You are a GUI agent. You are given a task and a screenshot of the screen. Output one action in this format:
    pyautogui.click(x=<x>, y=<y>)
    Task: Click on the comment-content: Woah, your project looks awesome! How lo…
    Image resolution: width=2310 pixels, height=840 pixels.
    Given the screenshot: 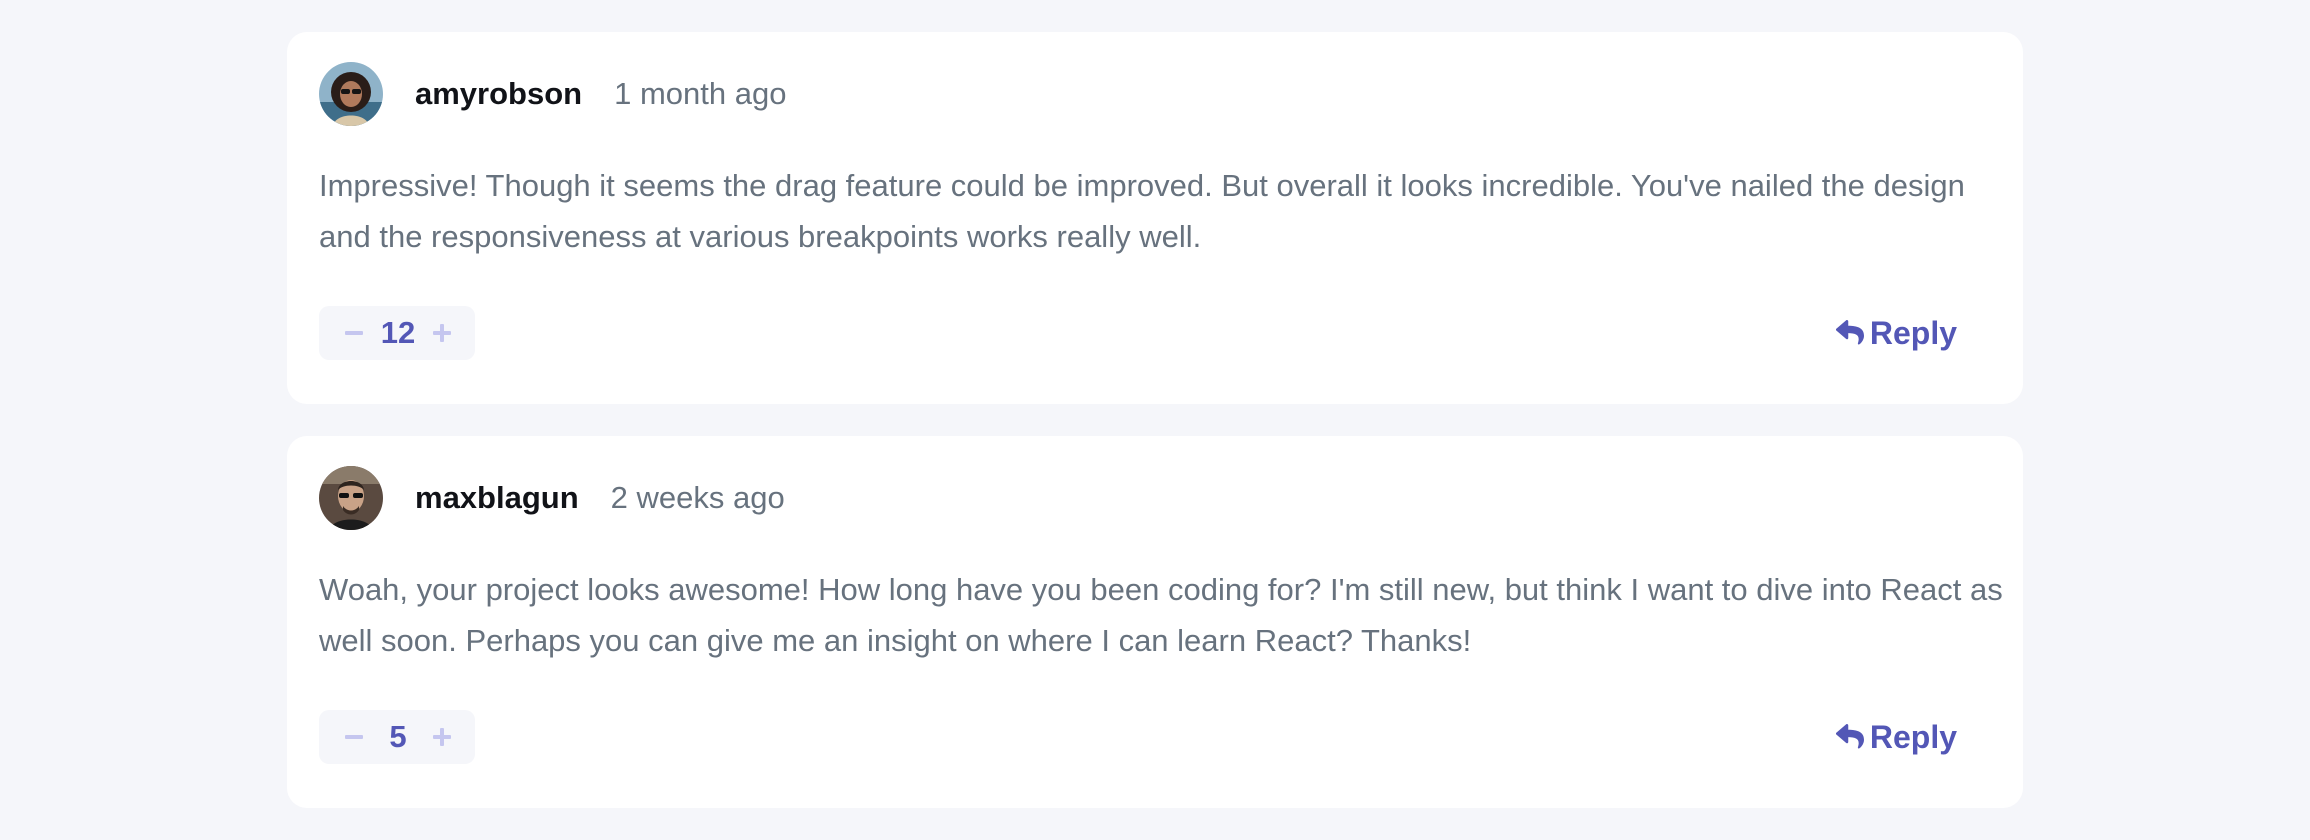 What is the action you would take?
    pyautogui.click(x=1161, y=615)
    